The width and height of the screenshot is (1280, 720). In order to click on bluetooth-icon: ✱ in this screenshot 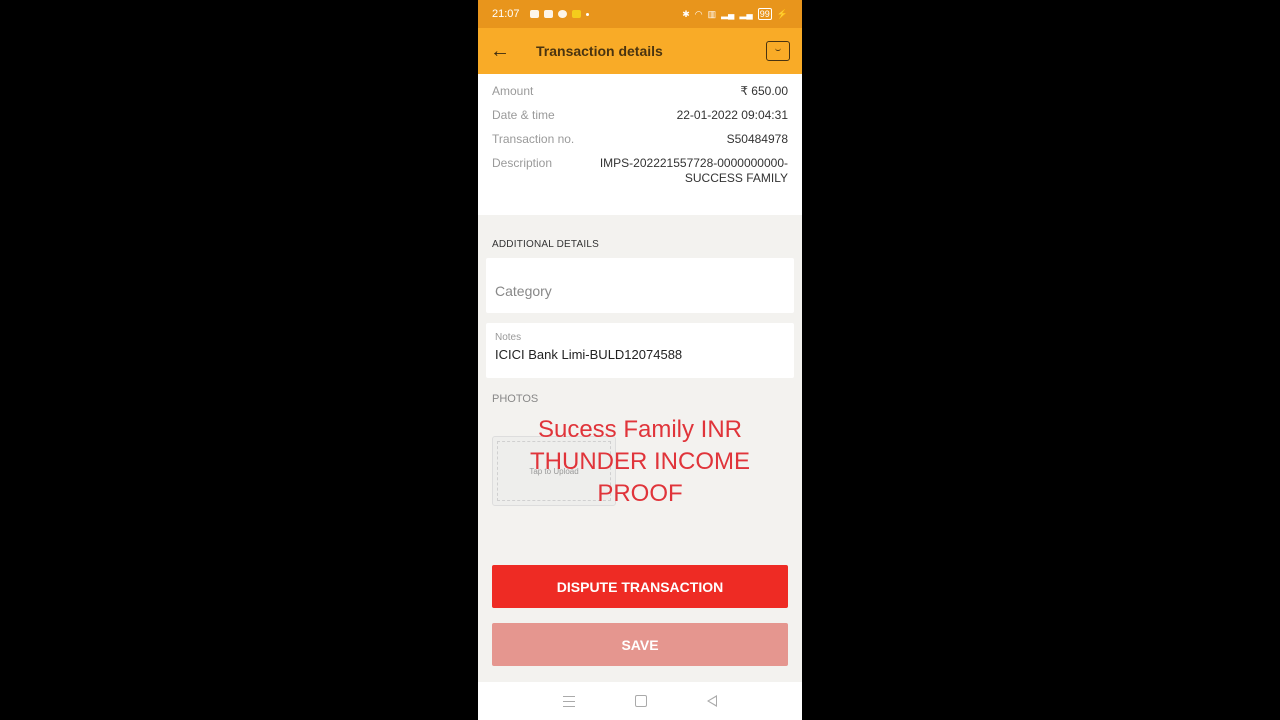, I will do `click(686, 13)`.